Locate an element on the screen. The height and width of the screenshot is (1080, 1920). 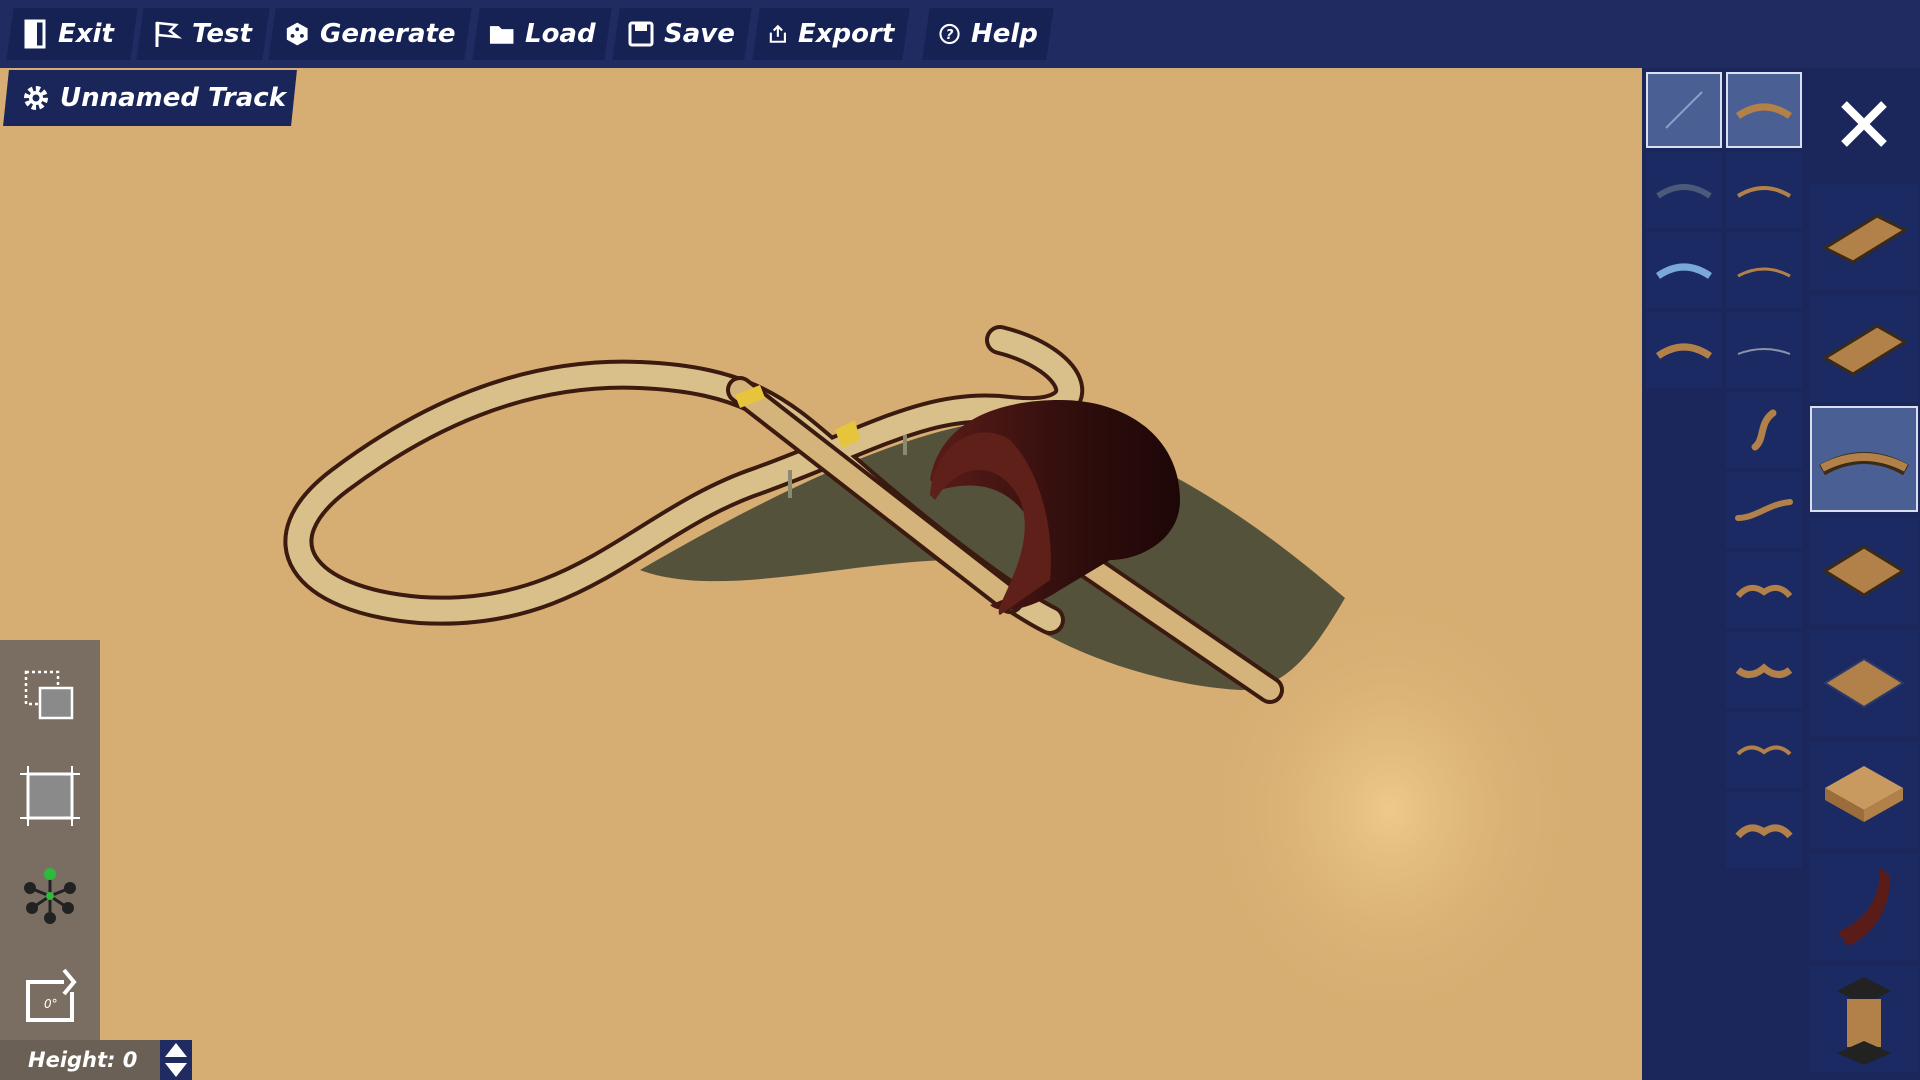
palette-diamond-flat is located at coordinates (1864, 683).